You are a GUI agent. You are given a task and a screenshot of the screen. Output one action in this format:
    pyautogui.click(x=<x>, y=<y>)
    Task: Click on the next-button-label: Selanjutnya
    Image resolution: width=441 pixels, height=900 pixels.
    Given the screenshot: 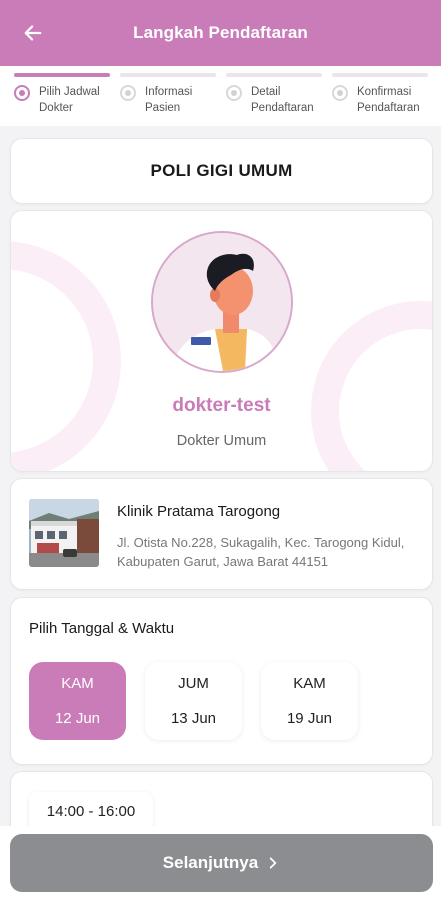 What is the action you would take?
    pyautogui.click(x=210, y=862)
    